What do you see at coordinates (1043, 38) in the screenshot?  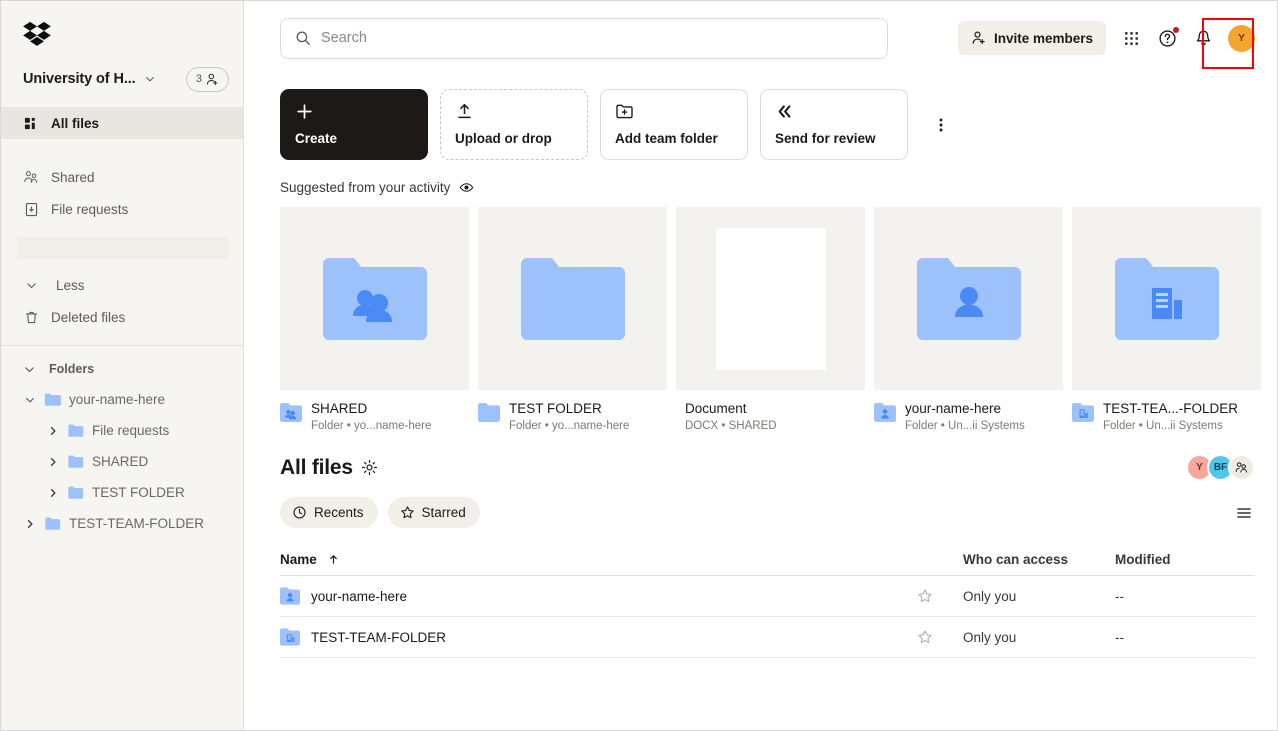 I see `invite-members-label: Invite members` at bounding box center [1043, 38].